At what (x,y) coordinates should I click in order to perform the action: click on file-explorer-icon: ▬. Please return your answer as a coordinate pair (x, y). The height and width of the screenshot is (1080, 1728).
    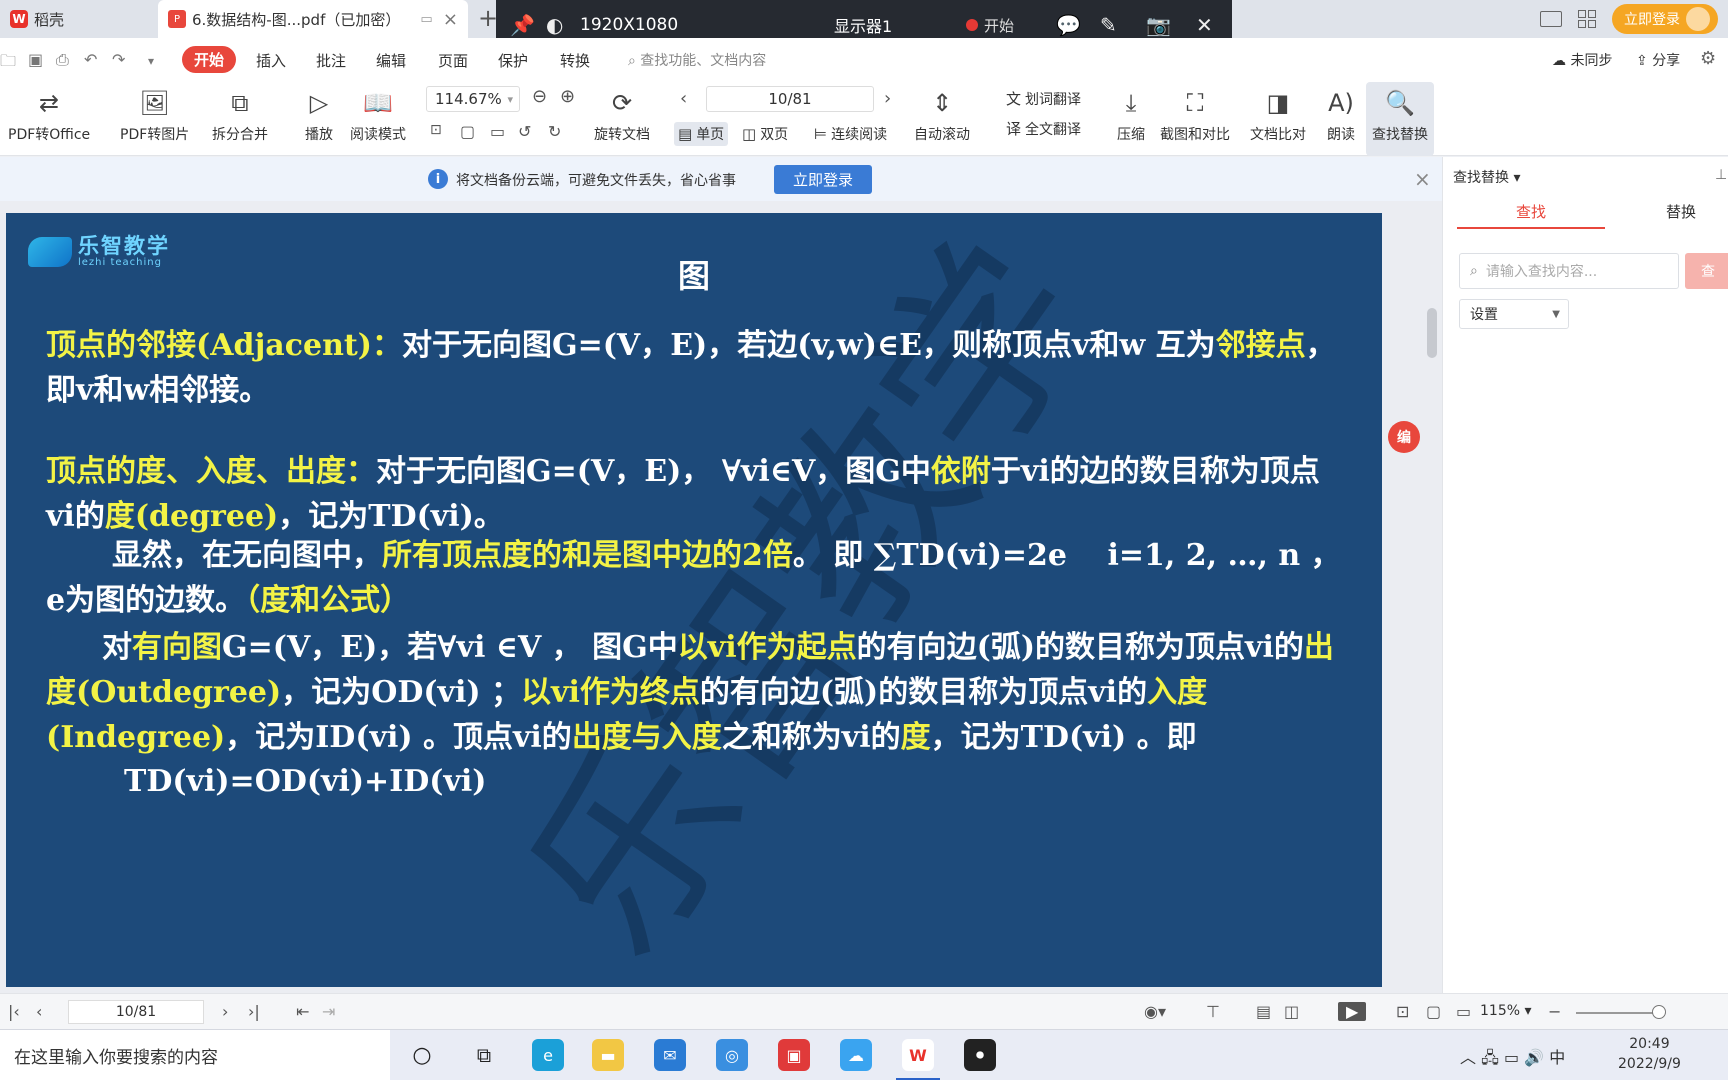
    Looking at the image, I should click on (608, 1055).